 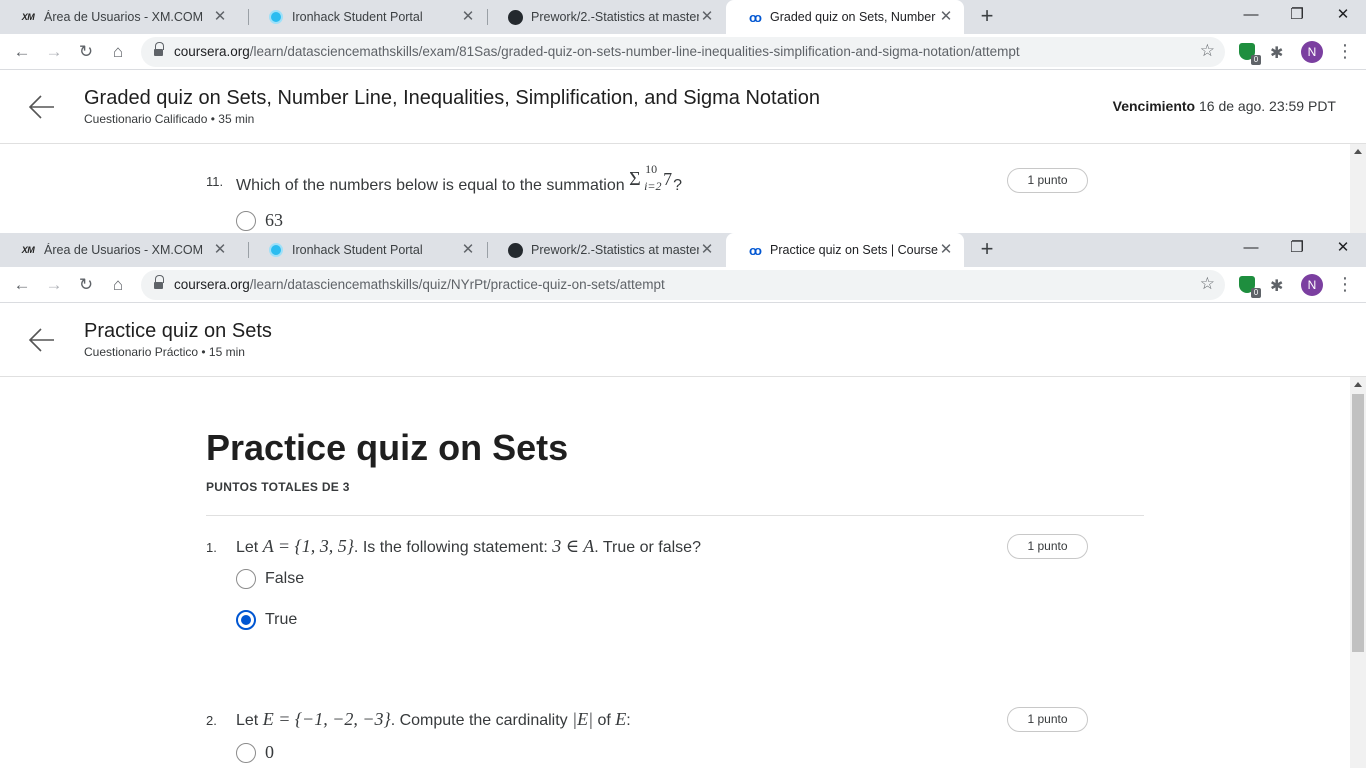 What do you see at coordinates (266, 620) in the screenshot?
I see `answer-option-true: True` at bounding box center [266, 620].